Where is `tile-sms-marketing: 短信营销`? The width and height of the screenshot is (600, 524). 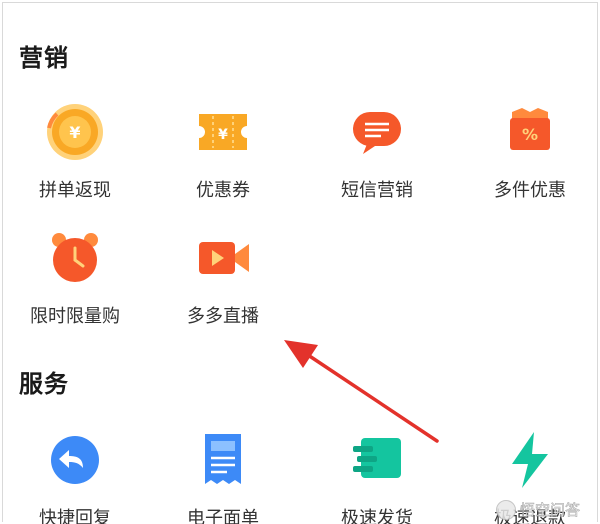
tile-sms-marketing: 短信营销 is located at coordinates (377, 155).